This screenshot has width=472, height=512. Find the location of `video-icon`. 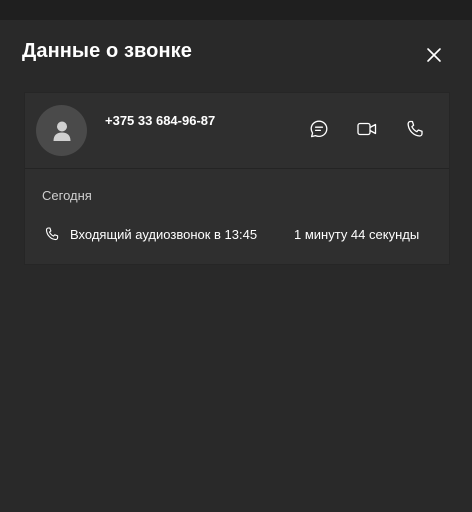

video-icon is located at coordinates (367, 129).